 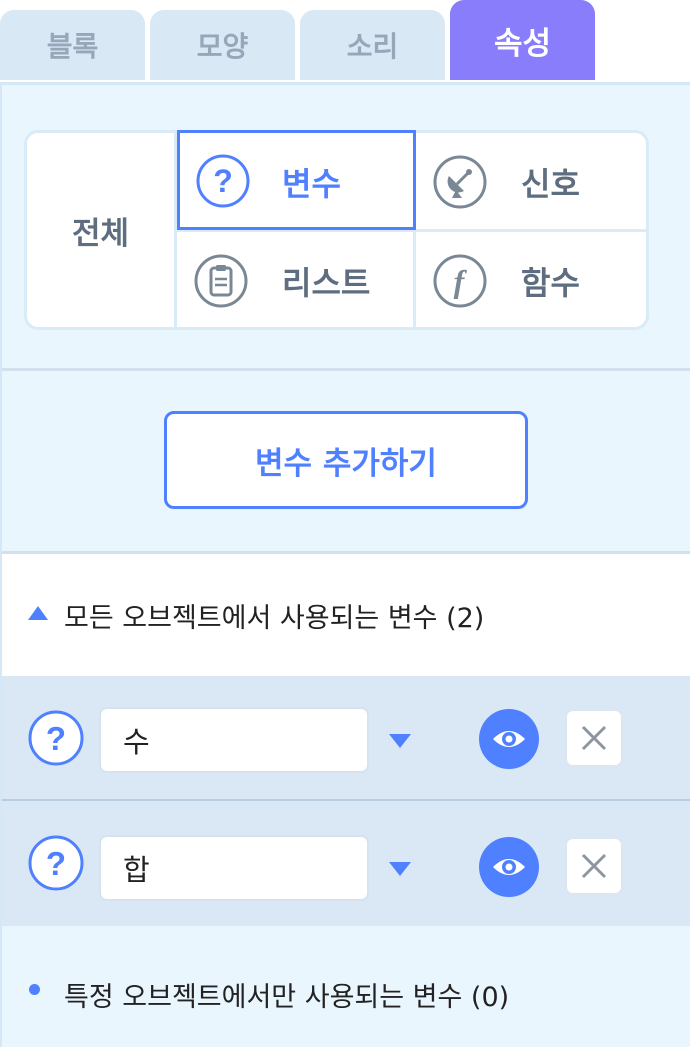 What do you see at coordinates (460, 182) in the screenshot?
I see `signal-dish-icon` at bounding box center [460, 182].